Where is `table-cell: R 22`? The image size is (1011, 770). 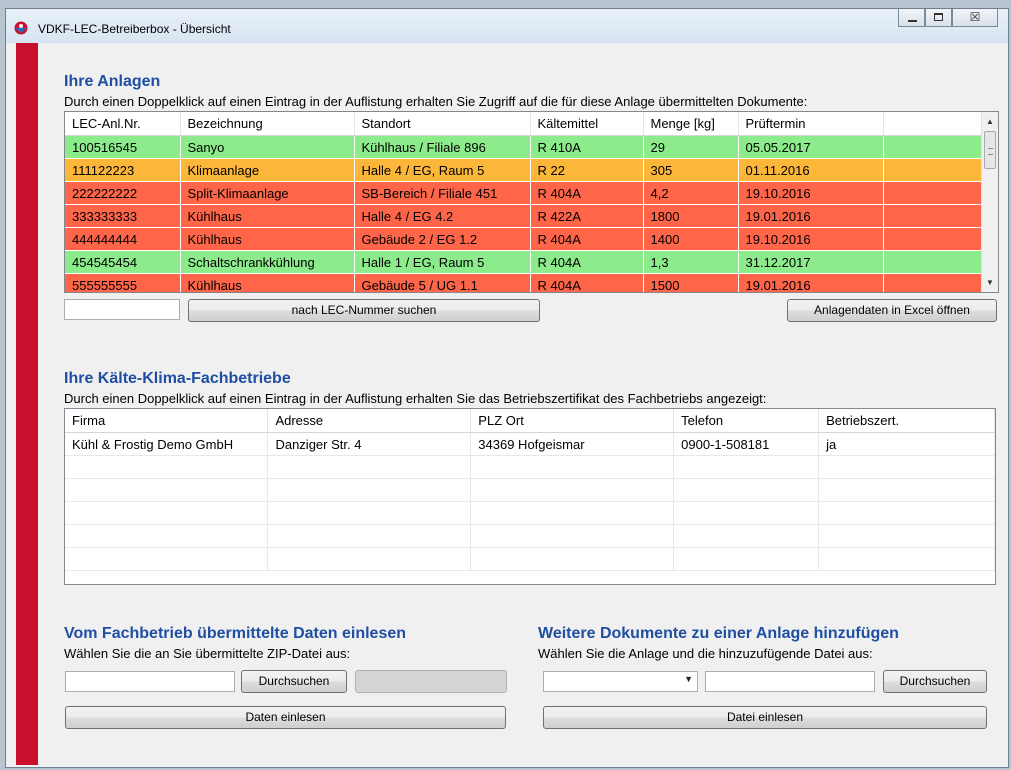 table-cell: R 22 is located at coordinates (587, 170).